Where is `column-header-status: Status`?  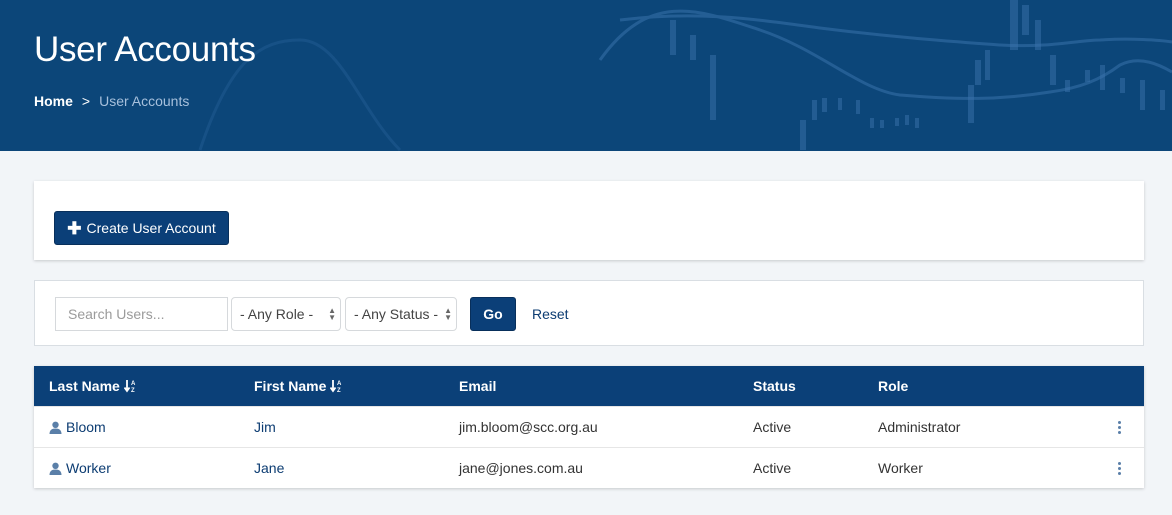 column-header-status: Status is located at coordinates (774, 386).